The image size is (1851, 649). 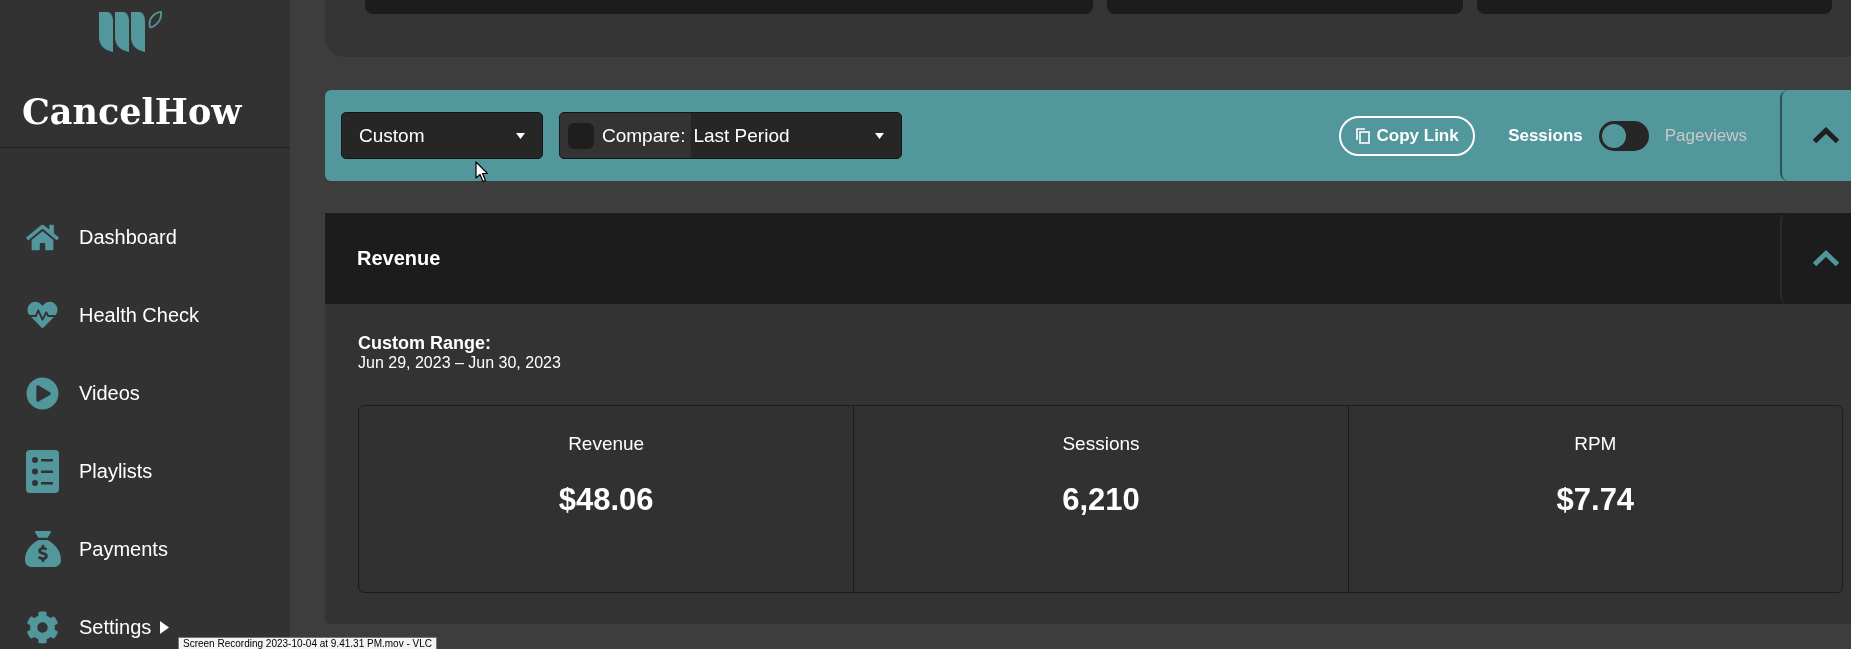 I want to click on mouse-pointer-icon, so click(x=482, y=172).